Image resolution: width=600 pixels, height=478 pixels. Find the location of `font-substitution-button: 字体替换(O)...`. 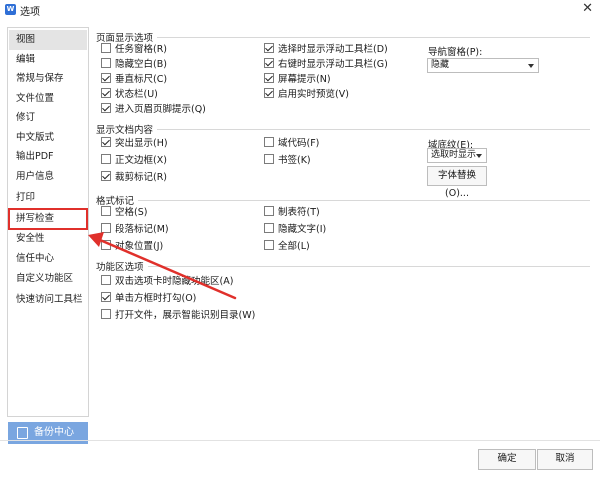

font-substitution-button: 字体替换(O)... is located at coordinates (457, 182).